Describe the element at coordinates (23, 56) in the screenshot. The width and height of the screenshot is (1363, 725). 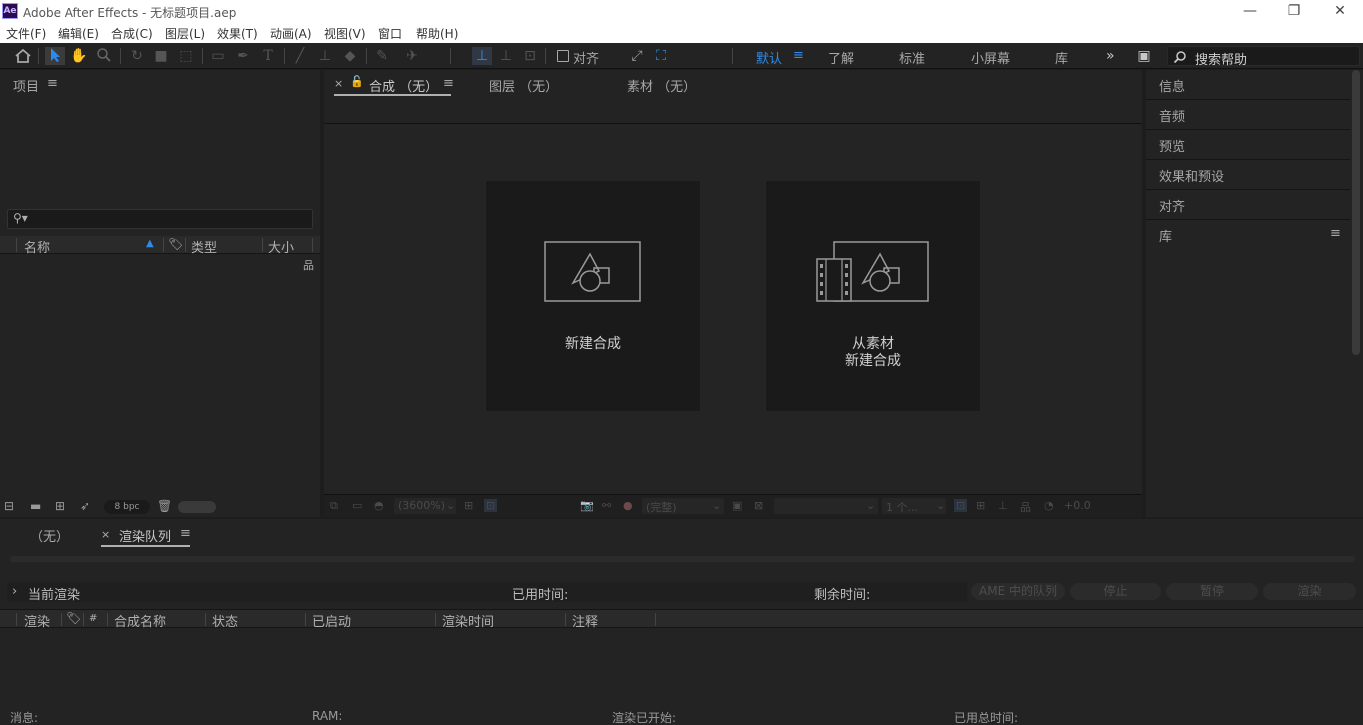
I see `home-icon` at that location.